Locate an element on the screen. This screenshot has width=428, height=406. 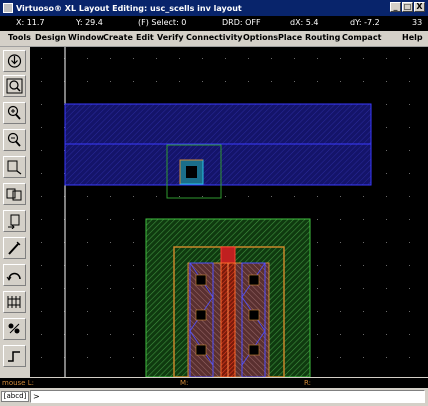
menu-connectivity: Connectivity is located at coordinates (214, 37).